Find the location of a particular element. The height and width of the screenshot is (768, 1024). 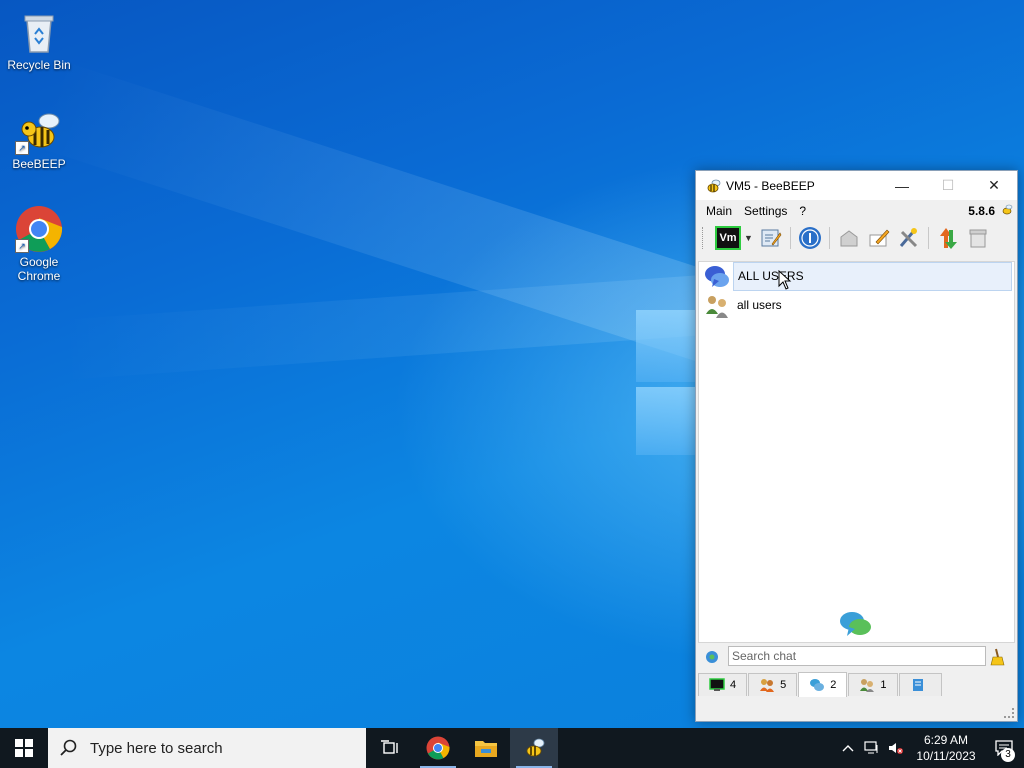

task-view-button is located at coordinates (390, 748).